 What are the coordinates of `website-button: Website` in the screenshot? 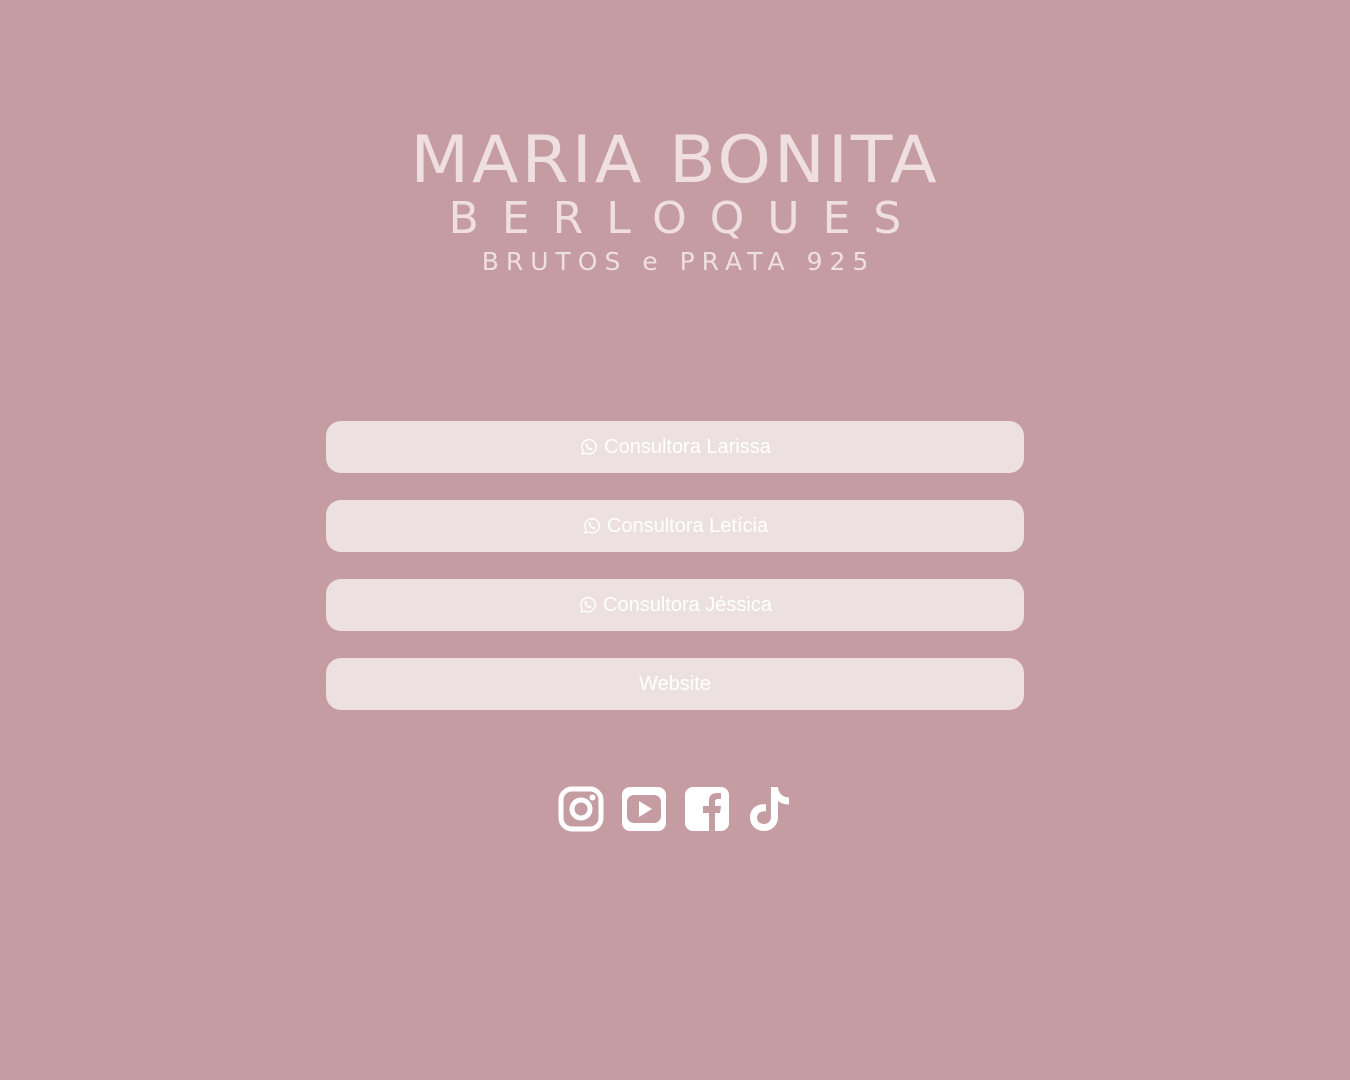 It's located at (675, 684).